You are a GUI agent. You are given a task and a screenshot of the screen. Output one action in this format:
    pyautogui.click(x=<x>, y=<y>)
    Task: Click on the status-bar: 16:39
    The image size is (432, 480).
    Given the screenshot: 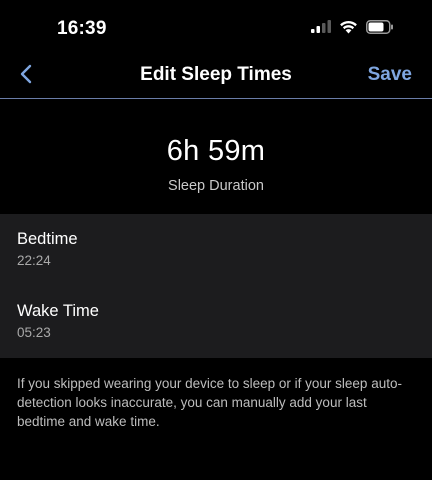 What is the action you would take?
    pyautogui.click(x=216, y=29)
    